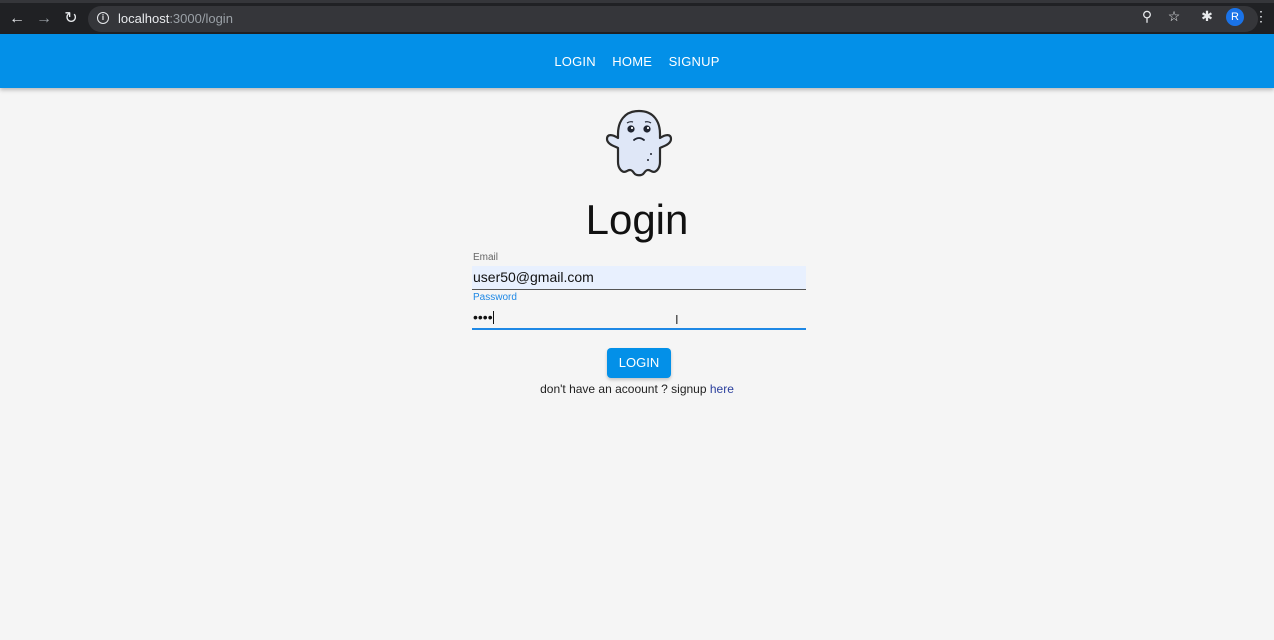  What do you see at coordinates (71, 19) in the screenshot?
I see `reload-icon: ↻` at bounding box center [71, 19].